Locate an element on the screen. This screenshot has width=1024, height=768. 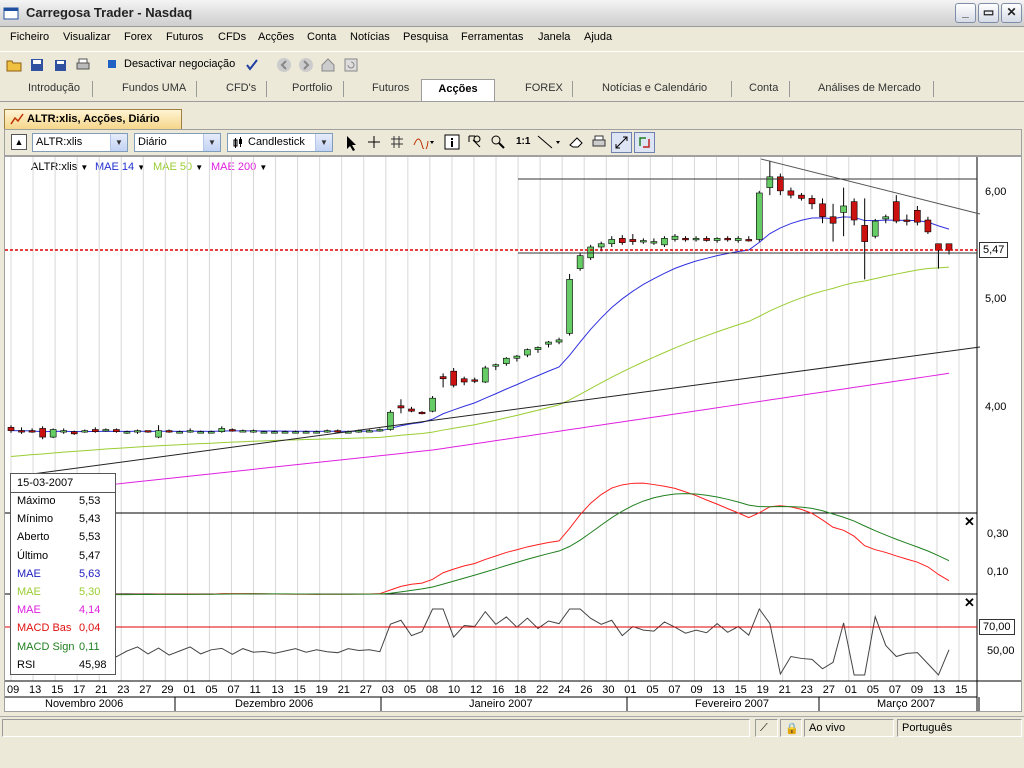
x-axis-month-label: Dezembro 2006 is located at coordinates (274, 704).